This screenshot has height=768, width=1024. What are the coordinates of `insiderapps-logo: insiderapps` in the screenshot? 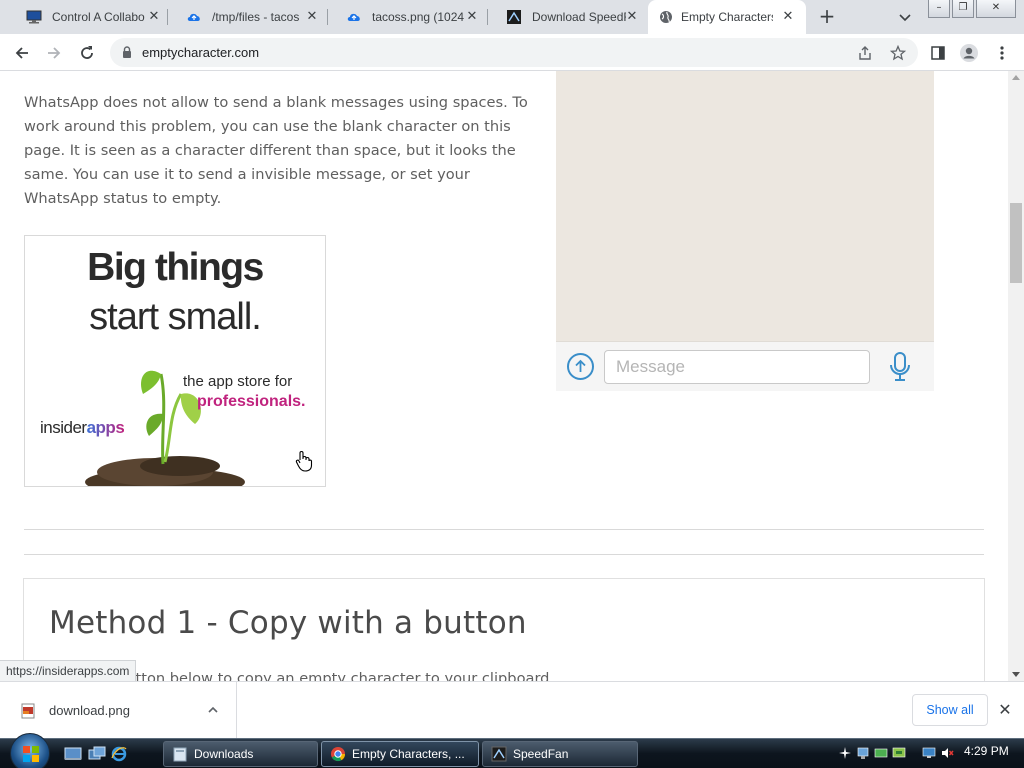 It's located at (82, 428).